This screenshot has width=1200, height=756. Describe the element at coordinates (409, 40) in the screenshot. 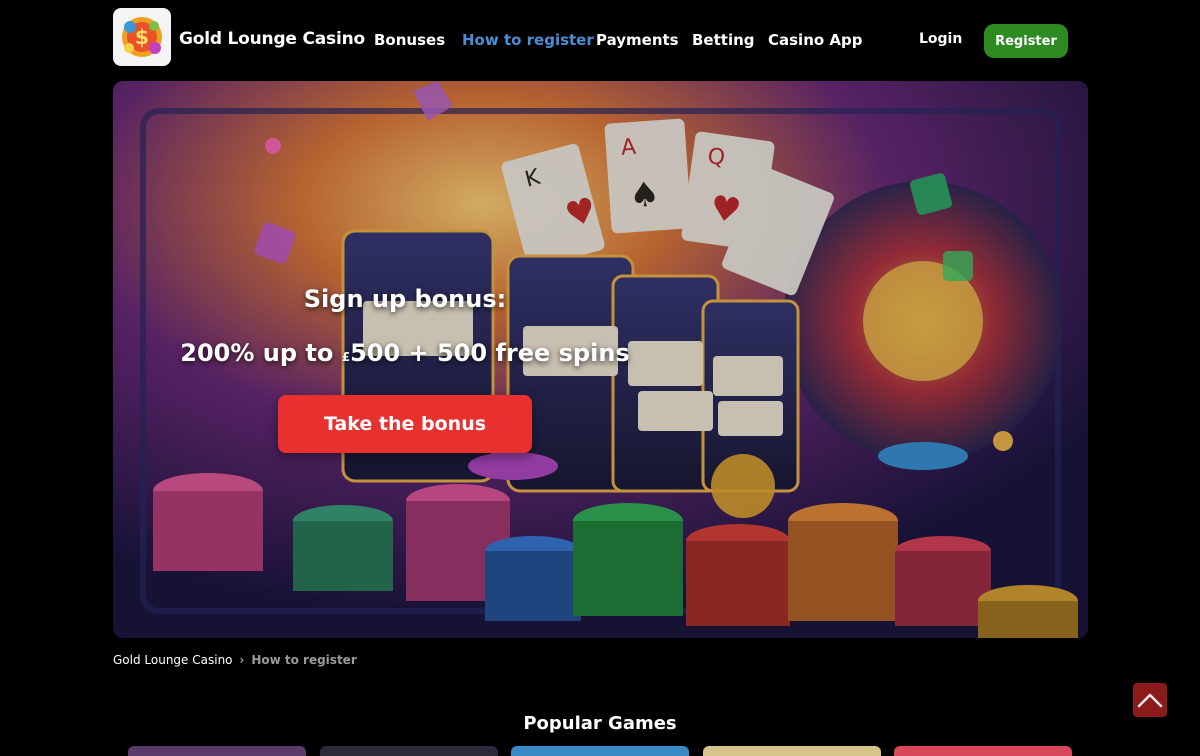

I see `nav-bonuses: Bonuses` at that location.